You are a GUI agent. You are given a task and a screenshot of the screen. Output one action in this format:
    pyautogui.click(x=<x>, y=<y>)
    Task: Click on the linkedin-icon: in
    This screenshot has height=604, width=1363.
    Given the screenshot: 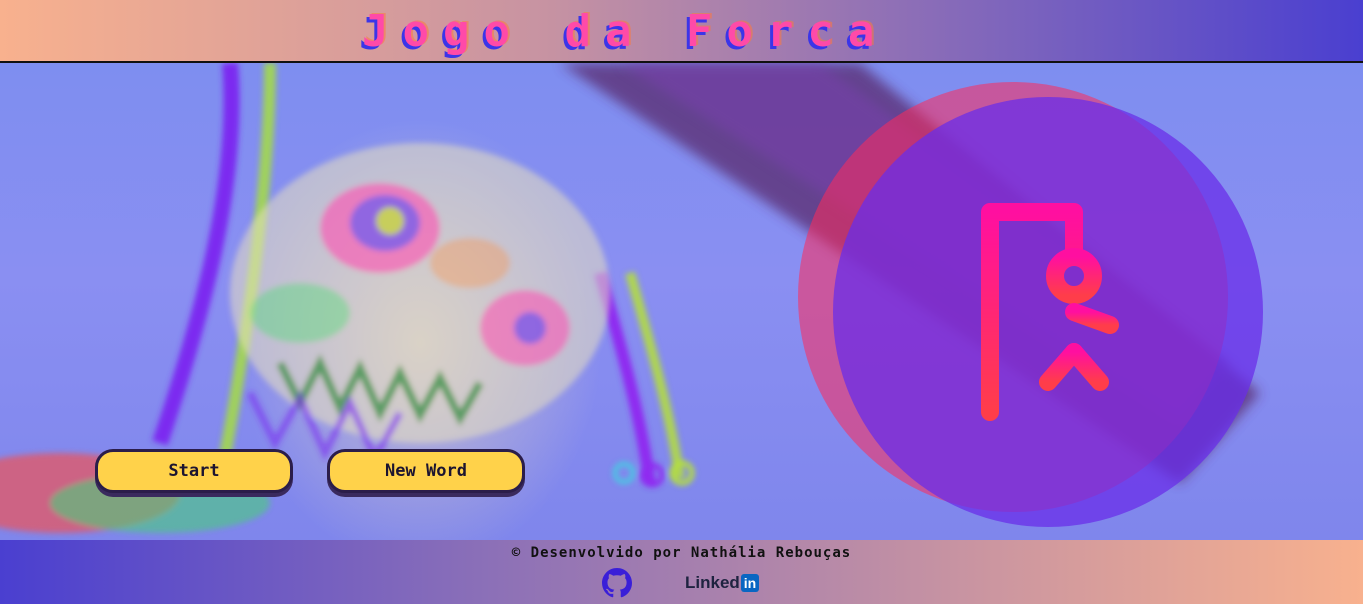 What is the action you would take?
    pyautogui.click(x=750, y=583)
    